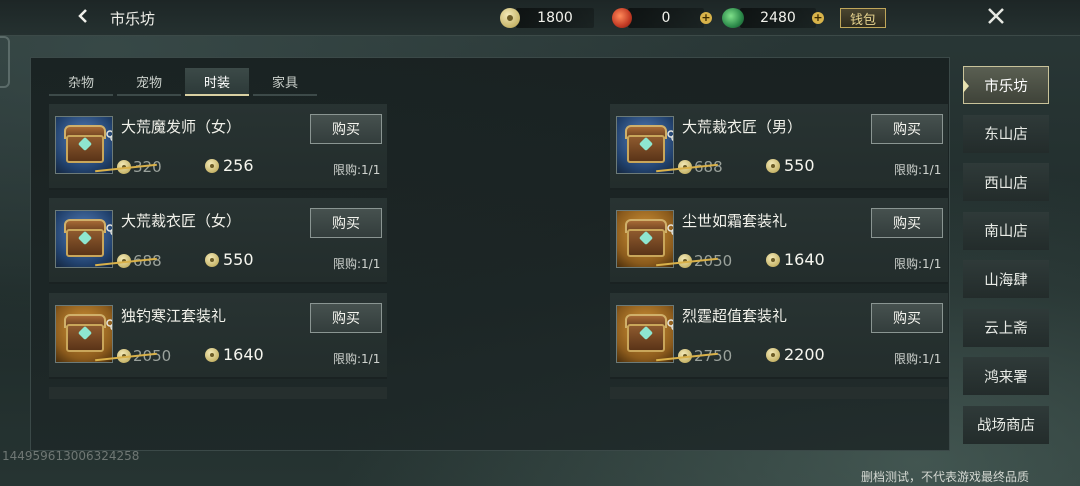 This screenshot has width=1080, height=486. I want to click on hexagon-decoration, so click(5, 62).